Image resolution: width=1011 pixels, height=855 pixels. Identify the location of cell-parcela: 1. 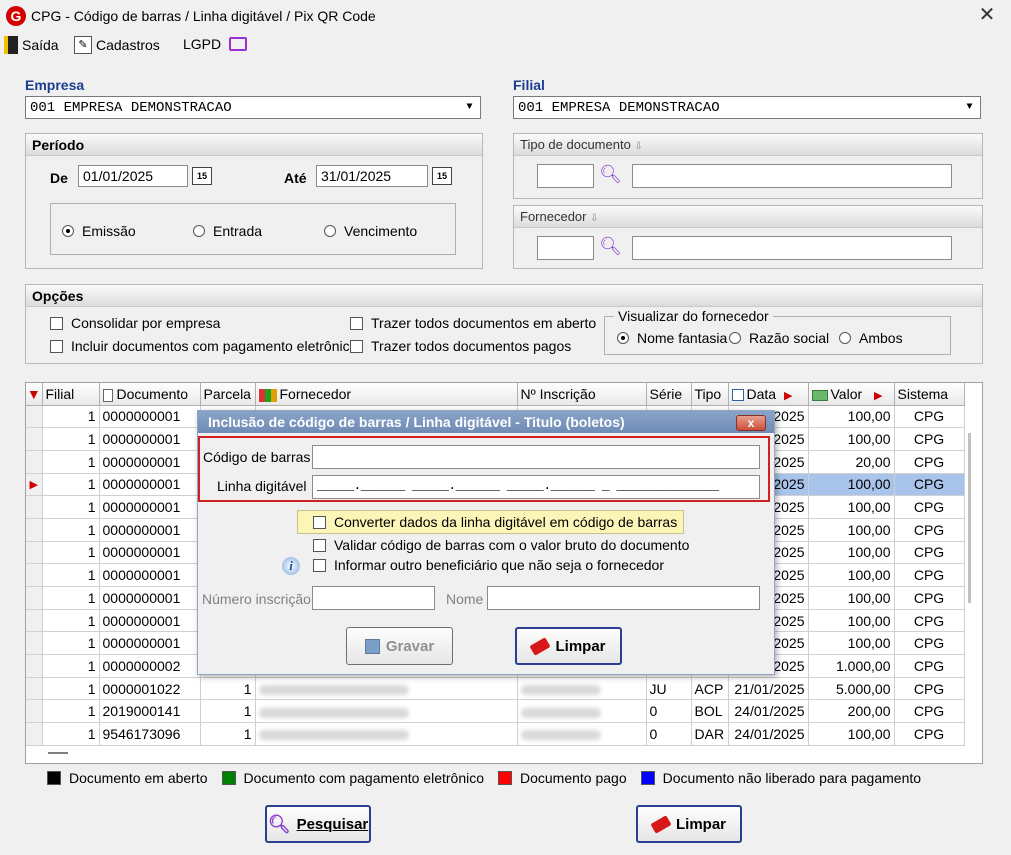
(228, 689).